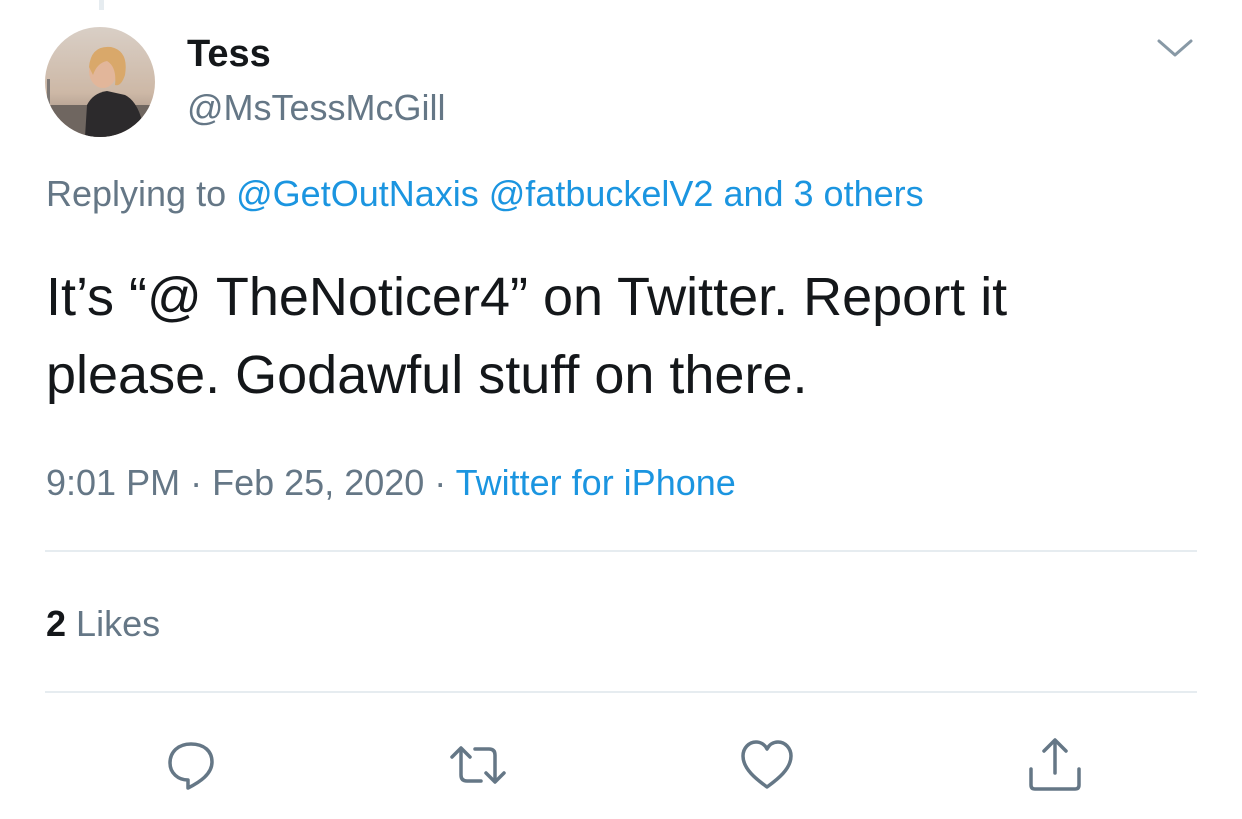  I want to click on likes-stat: 2 Likes, so click(103, 624).